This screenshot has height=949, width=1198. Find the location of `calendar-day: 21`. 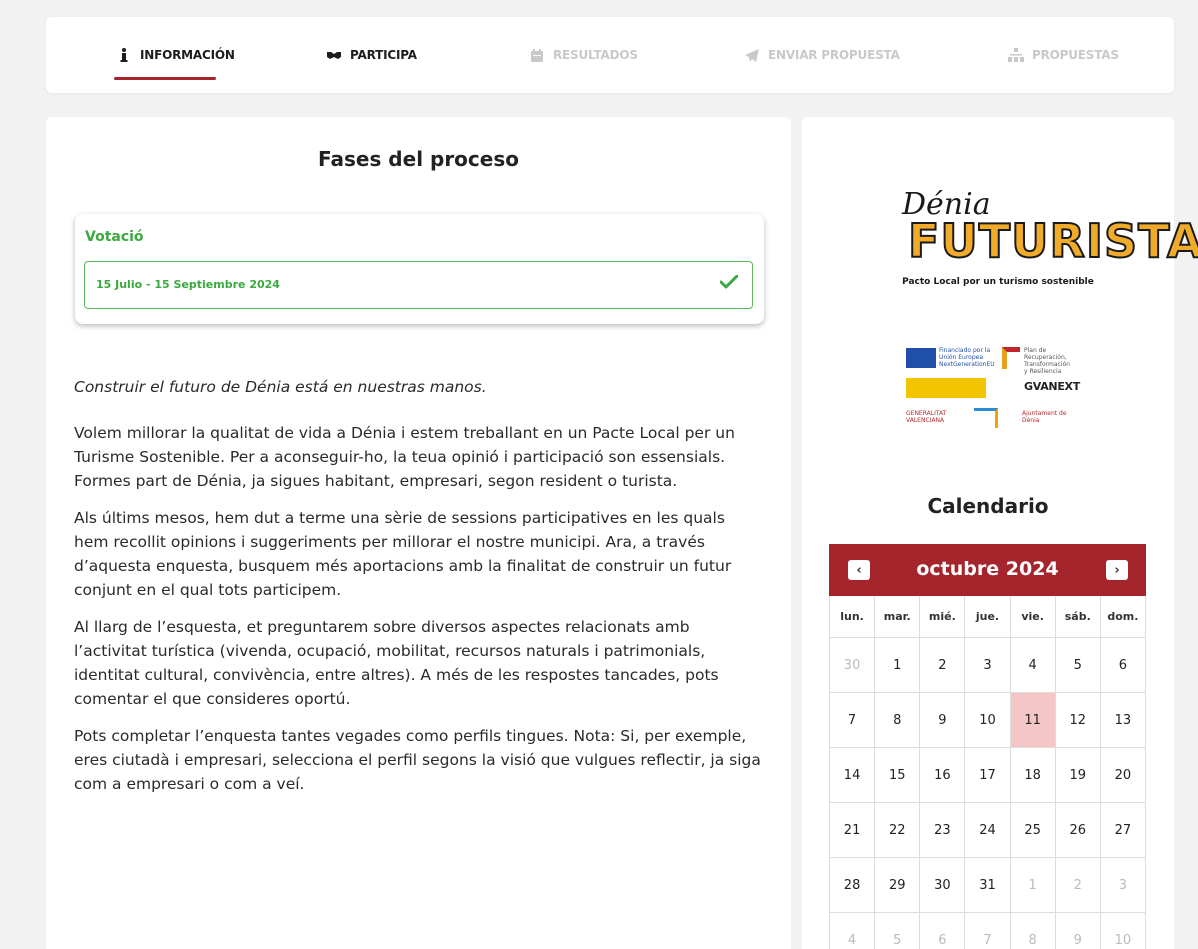

calendar-day: 21 is located at coordinates (853, 830).